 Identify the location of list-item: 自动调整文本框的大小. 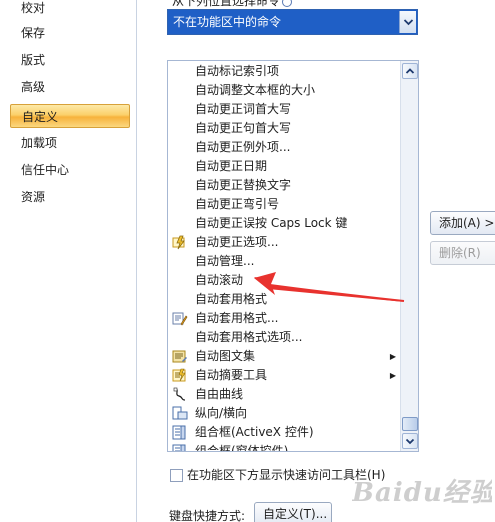
(284, 90).